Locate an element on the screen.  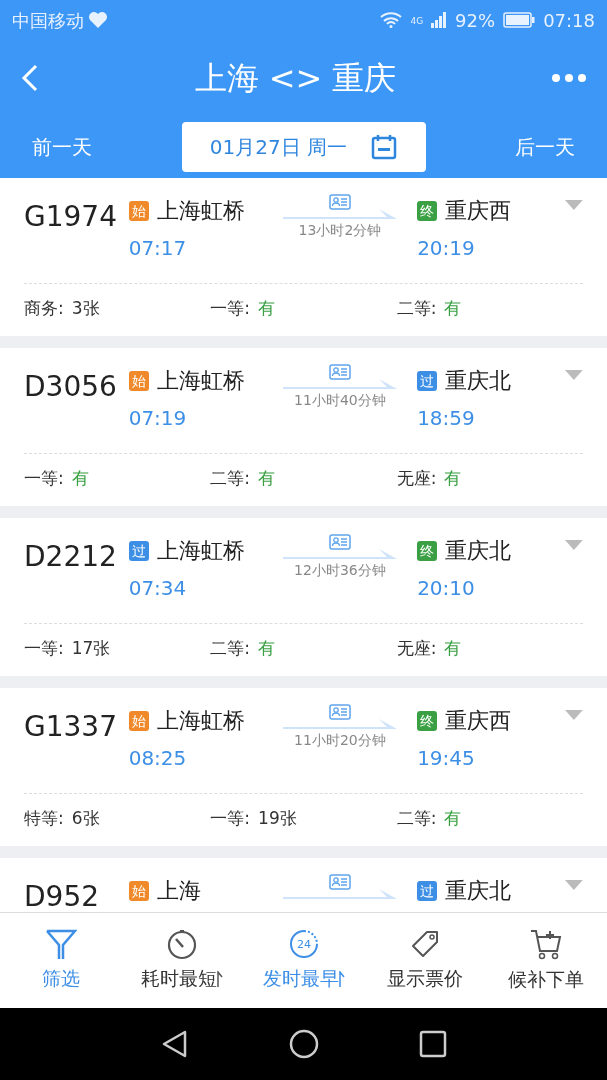
calendar-icon is located at coordinates (384, 146).